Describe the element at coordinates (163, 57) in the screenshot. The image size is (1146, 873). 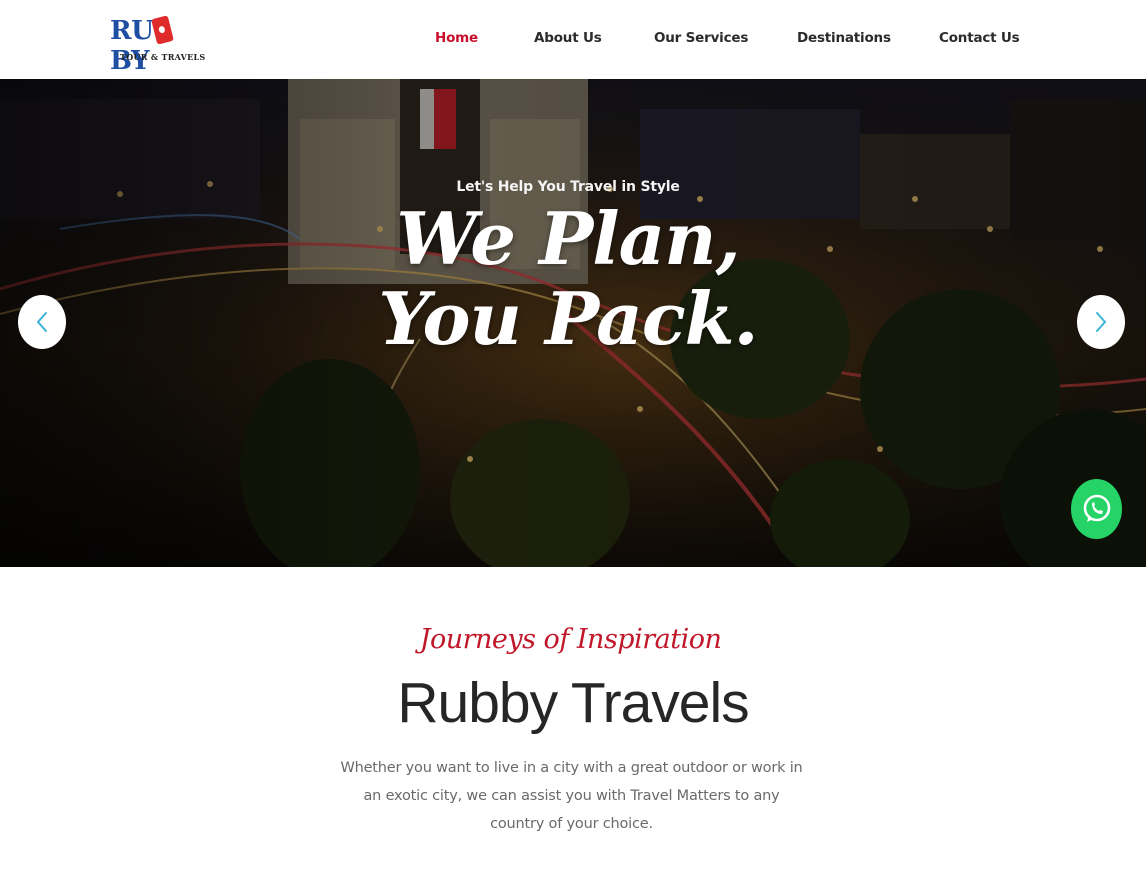
I see `logo-tagline: TOUR & TRAVELS` at that location.